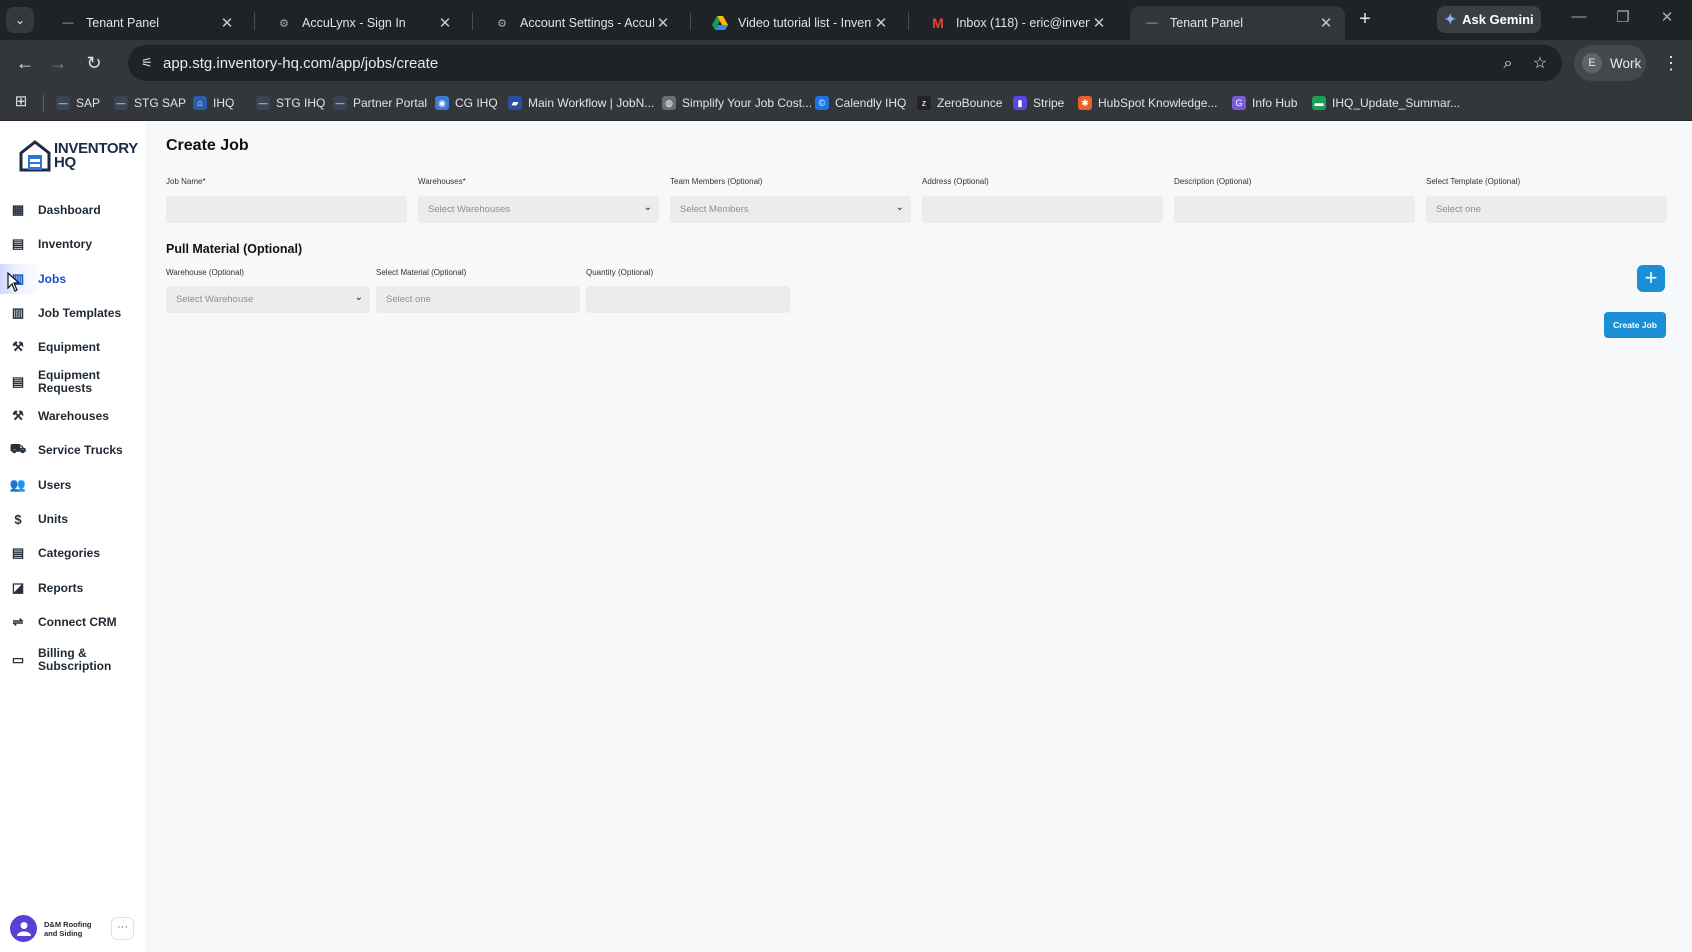 The width and height of the screenshot is (1692, 952). What do you see at coordinates (18, 519) in the screenshot?
I see `units-icon: $` at bounding box center [18, 519].